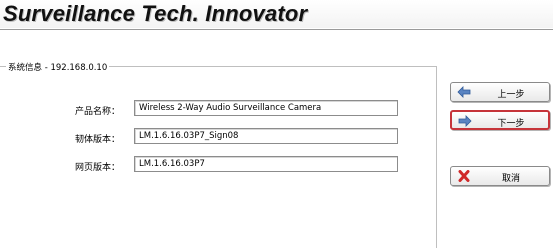  I want to click on web-version-field, so click(266, 164).